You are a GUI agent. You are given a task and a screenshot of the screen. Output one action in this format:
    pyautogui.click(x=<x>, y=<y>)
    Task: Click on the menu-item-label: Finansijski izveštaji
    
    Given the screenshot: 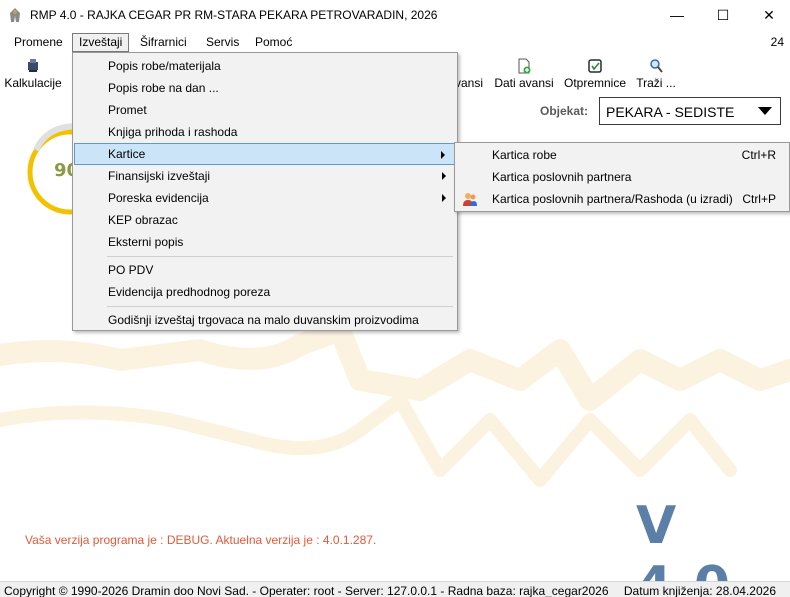 What is the action you would take?
    pyautogui.click(x=159, y=176)
    